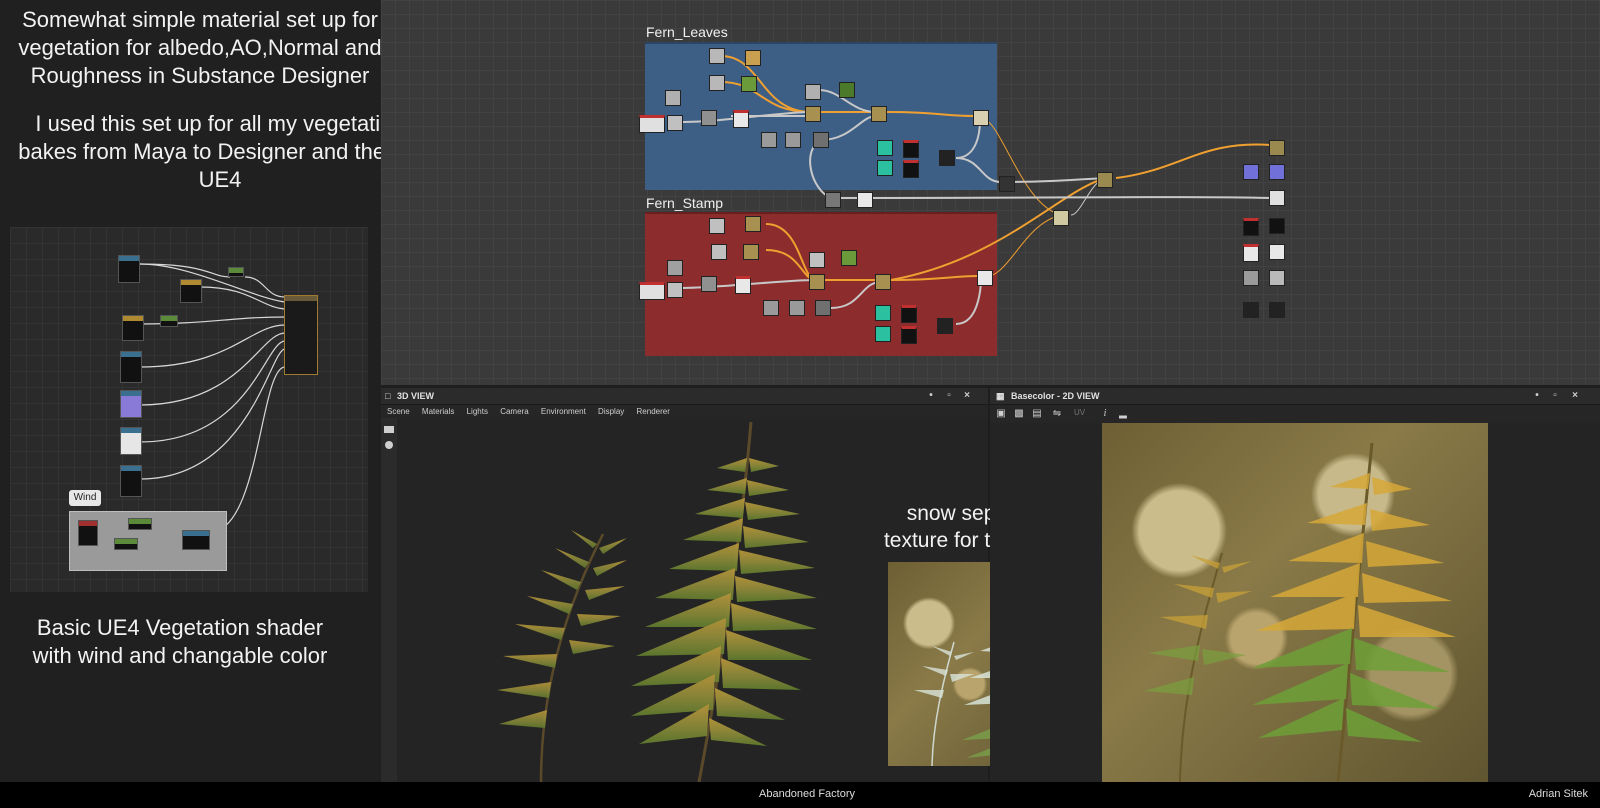  I want to click on histogram-icon: ▂, so click(1123, 414).